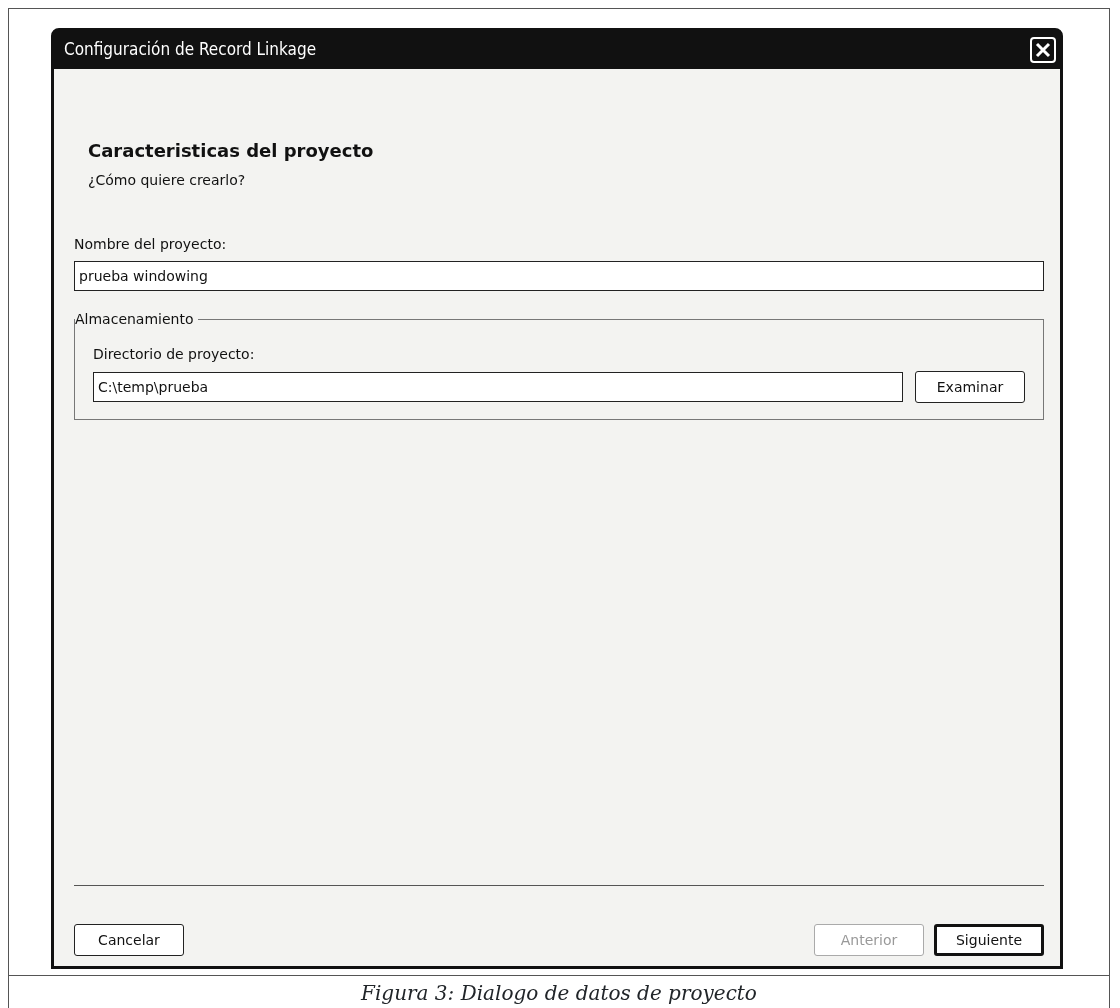  I want to click on dialog-button: Cancelar, so click(129, 940).